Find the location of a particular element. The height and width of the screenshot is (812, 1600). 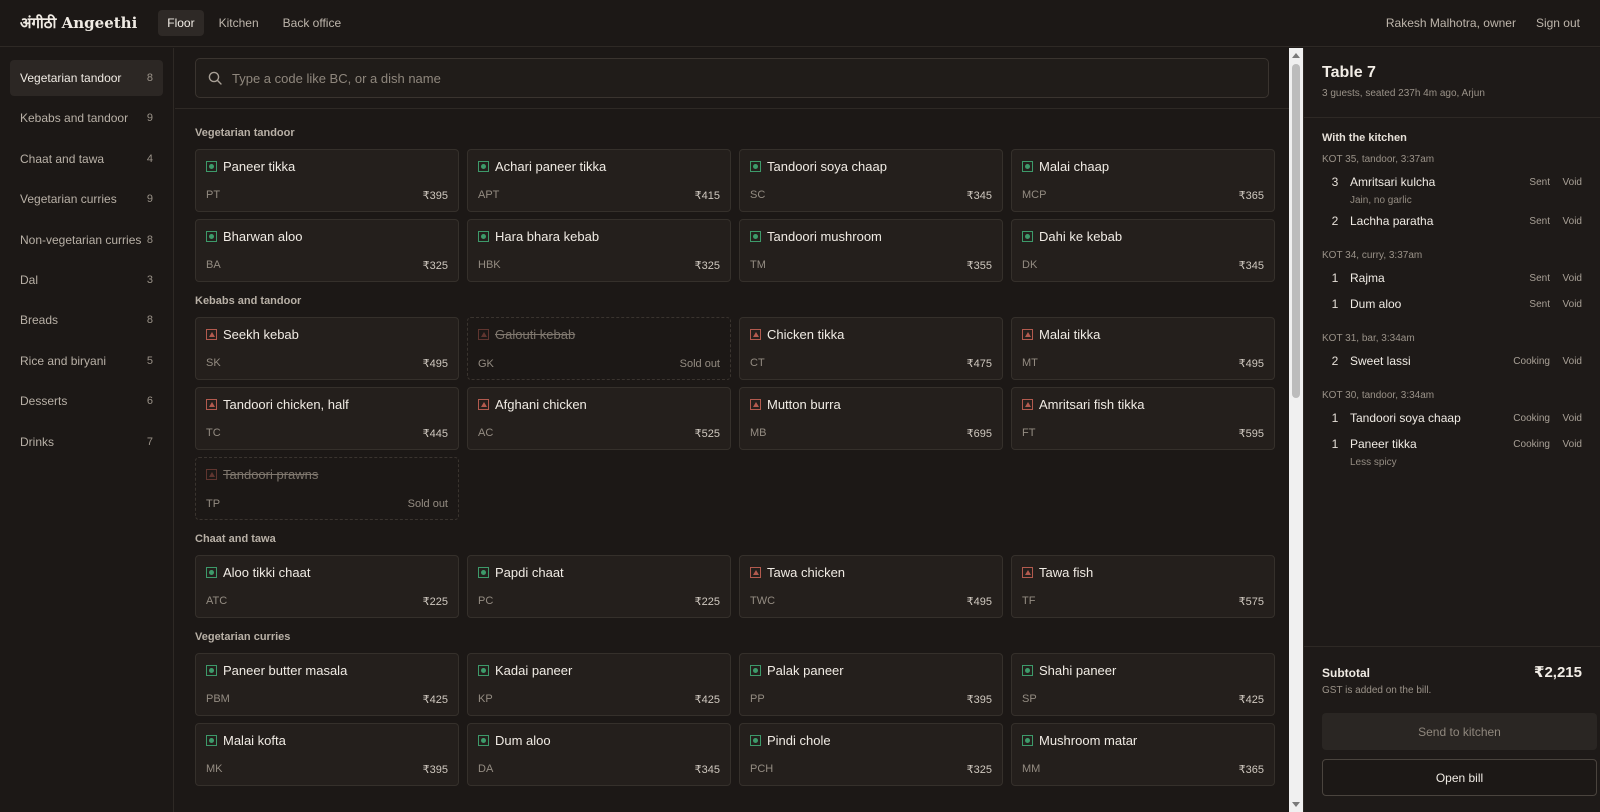

dish-card: Palak paneer PP ₹395 is located at coordinates (871, 684).